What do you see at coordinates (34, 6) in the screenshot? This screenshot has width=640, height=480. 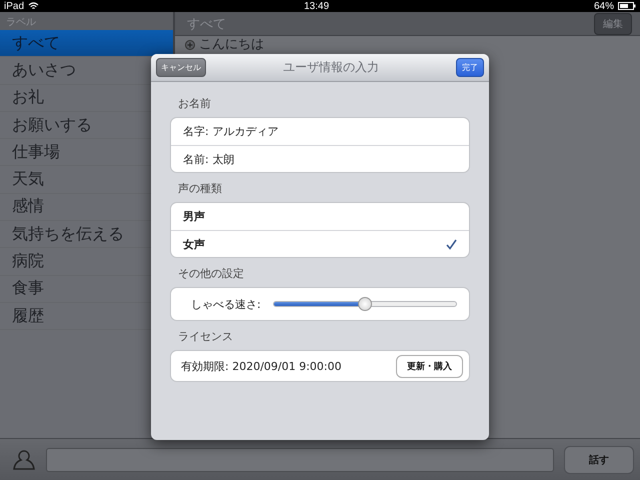 I see `wifi-icon` at bounding box center [34, 6].